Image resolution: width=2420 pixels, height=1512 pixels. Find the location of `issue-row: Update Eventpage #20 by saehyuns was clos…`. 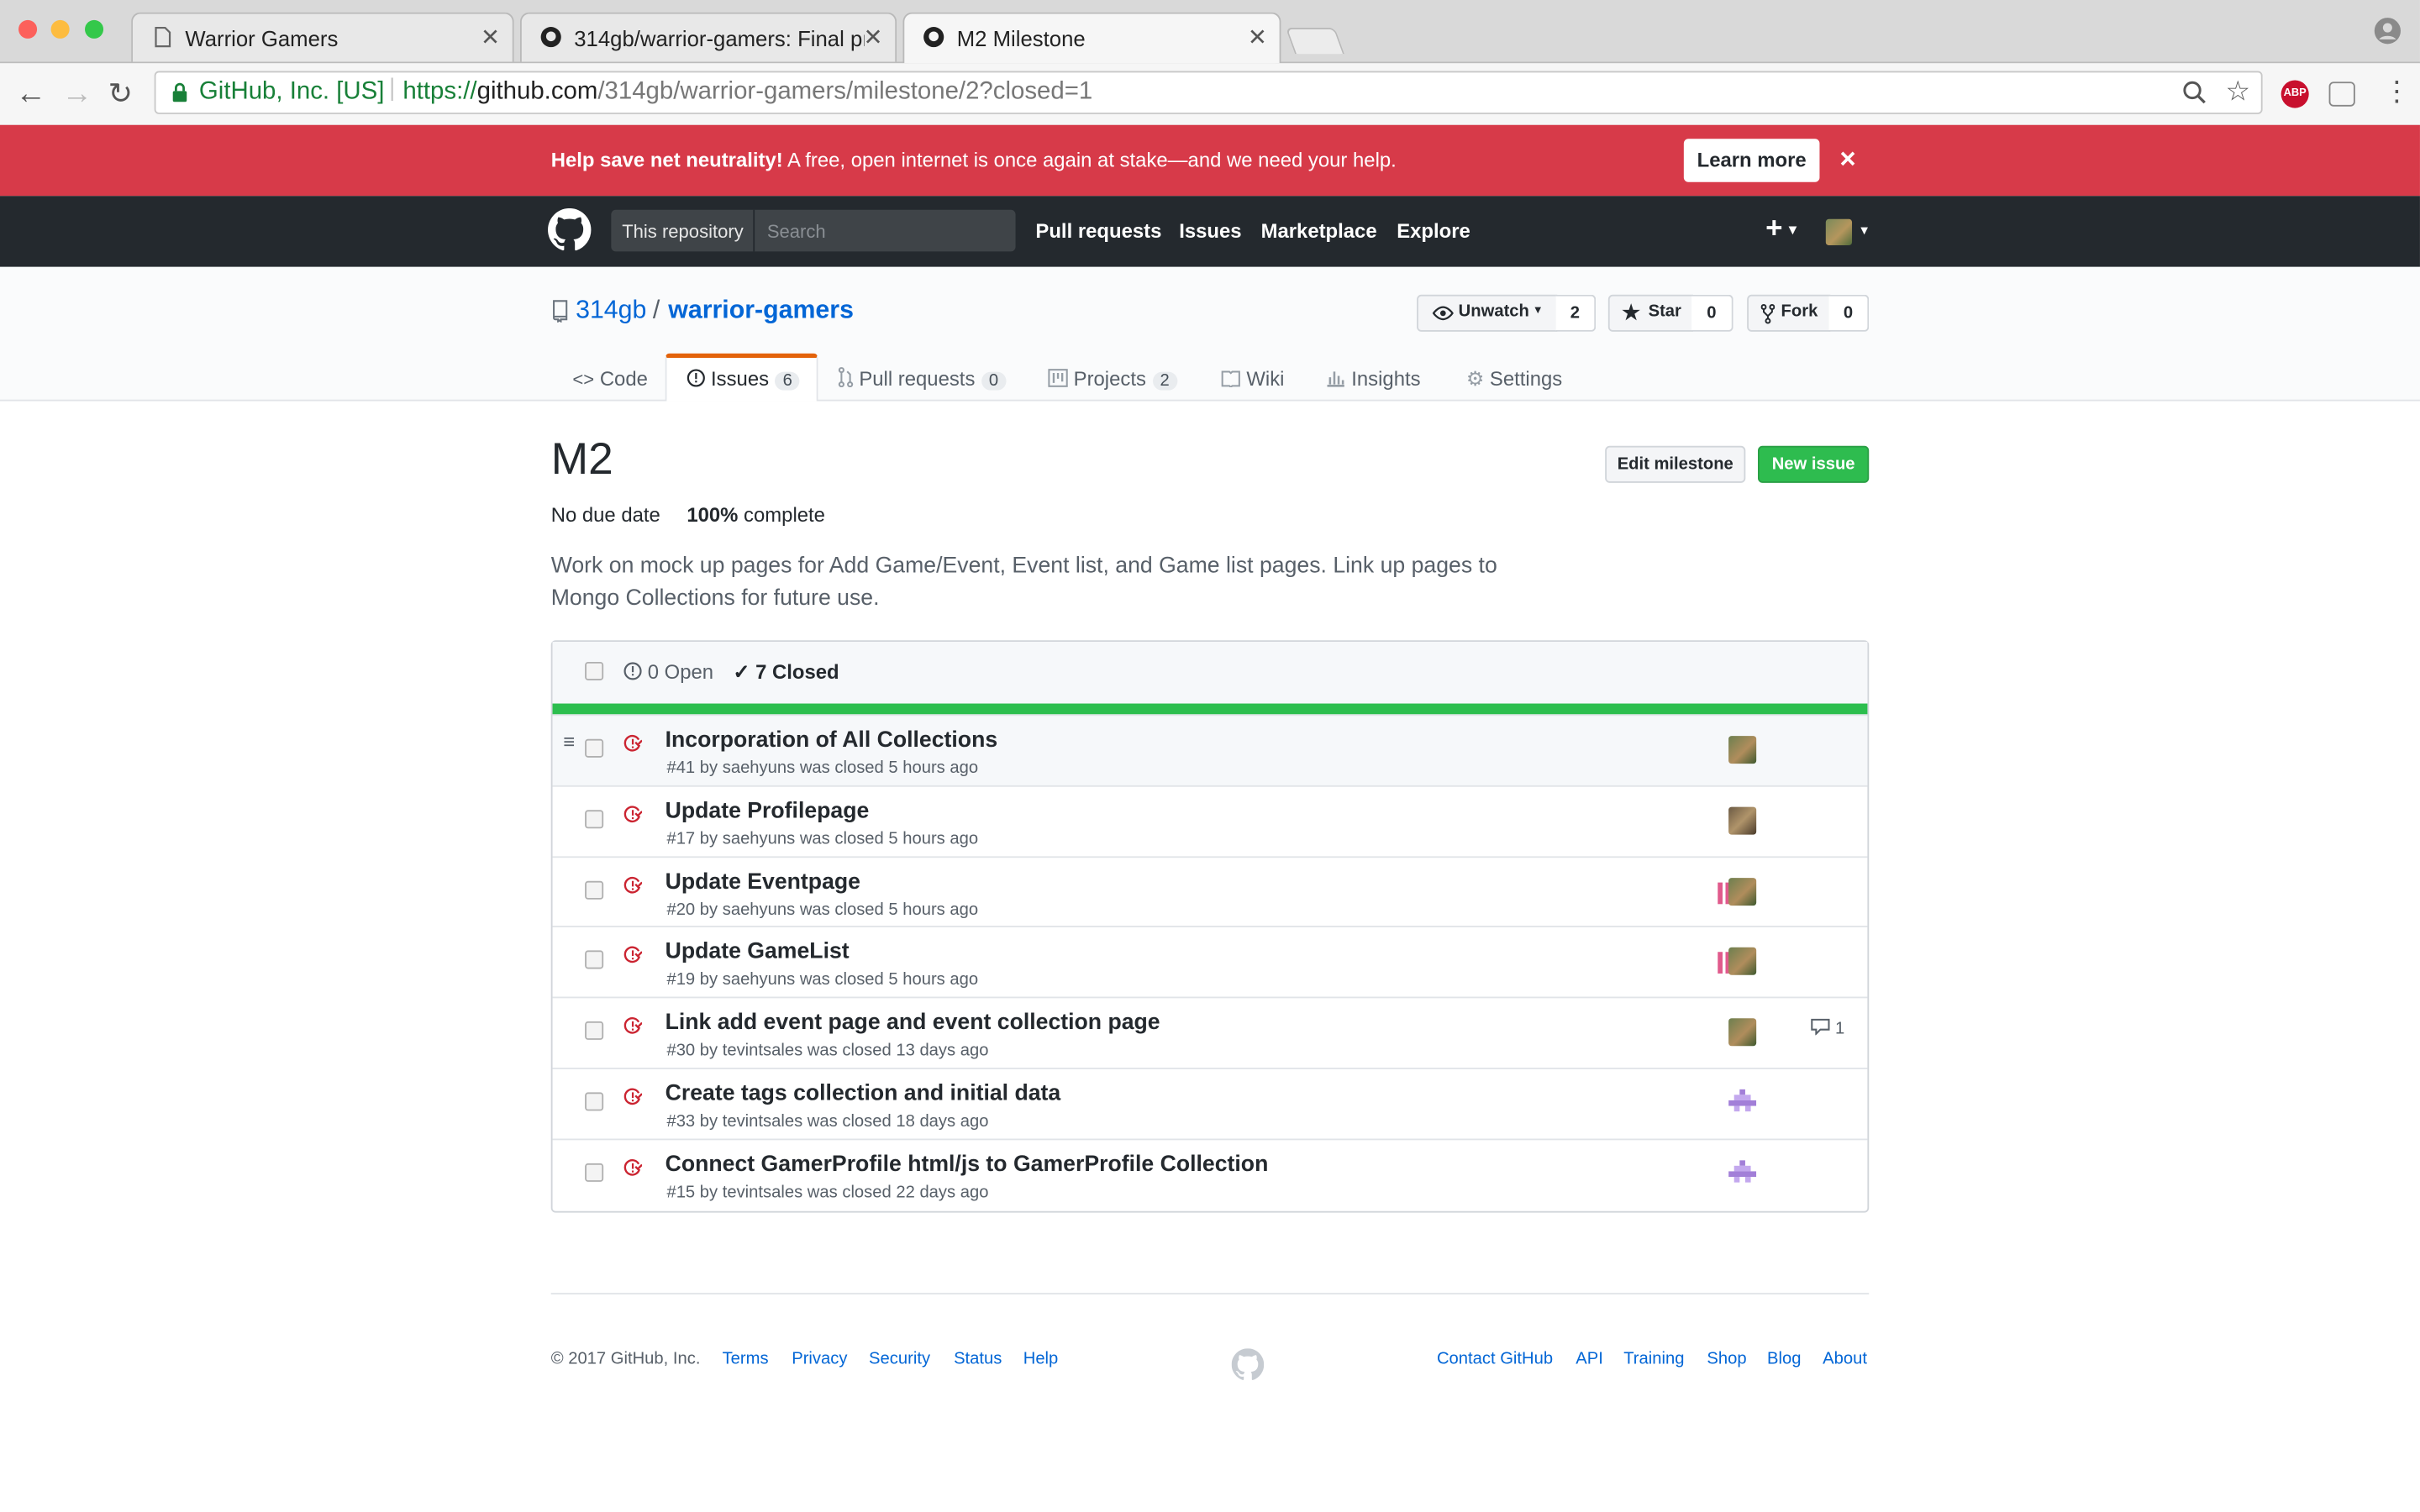

issue-row: Update Eventpage #20 by saehyuns was clos… is located at coordinates (1210, 891).